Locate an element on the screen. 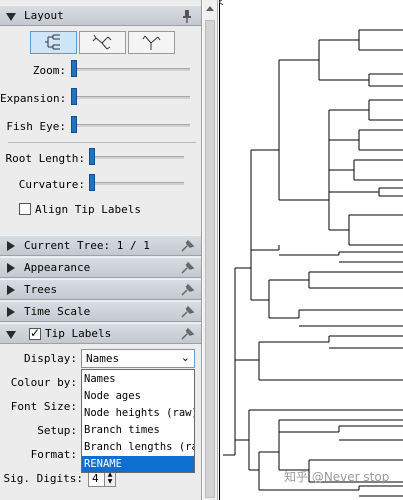 Image resolution: width=403 pixels, height=500 pixels. sig-digits-label: Sig. Digits: is located at coordinates (43, 478).